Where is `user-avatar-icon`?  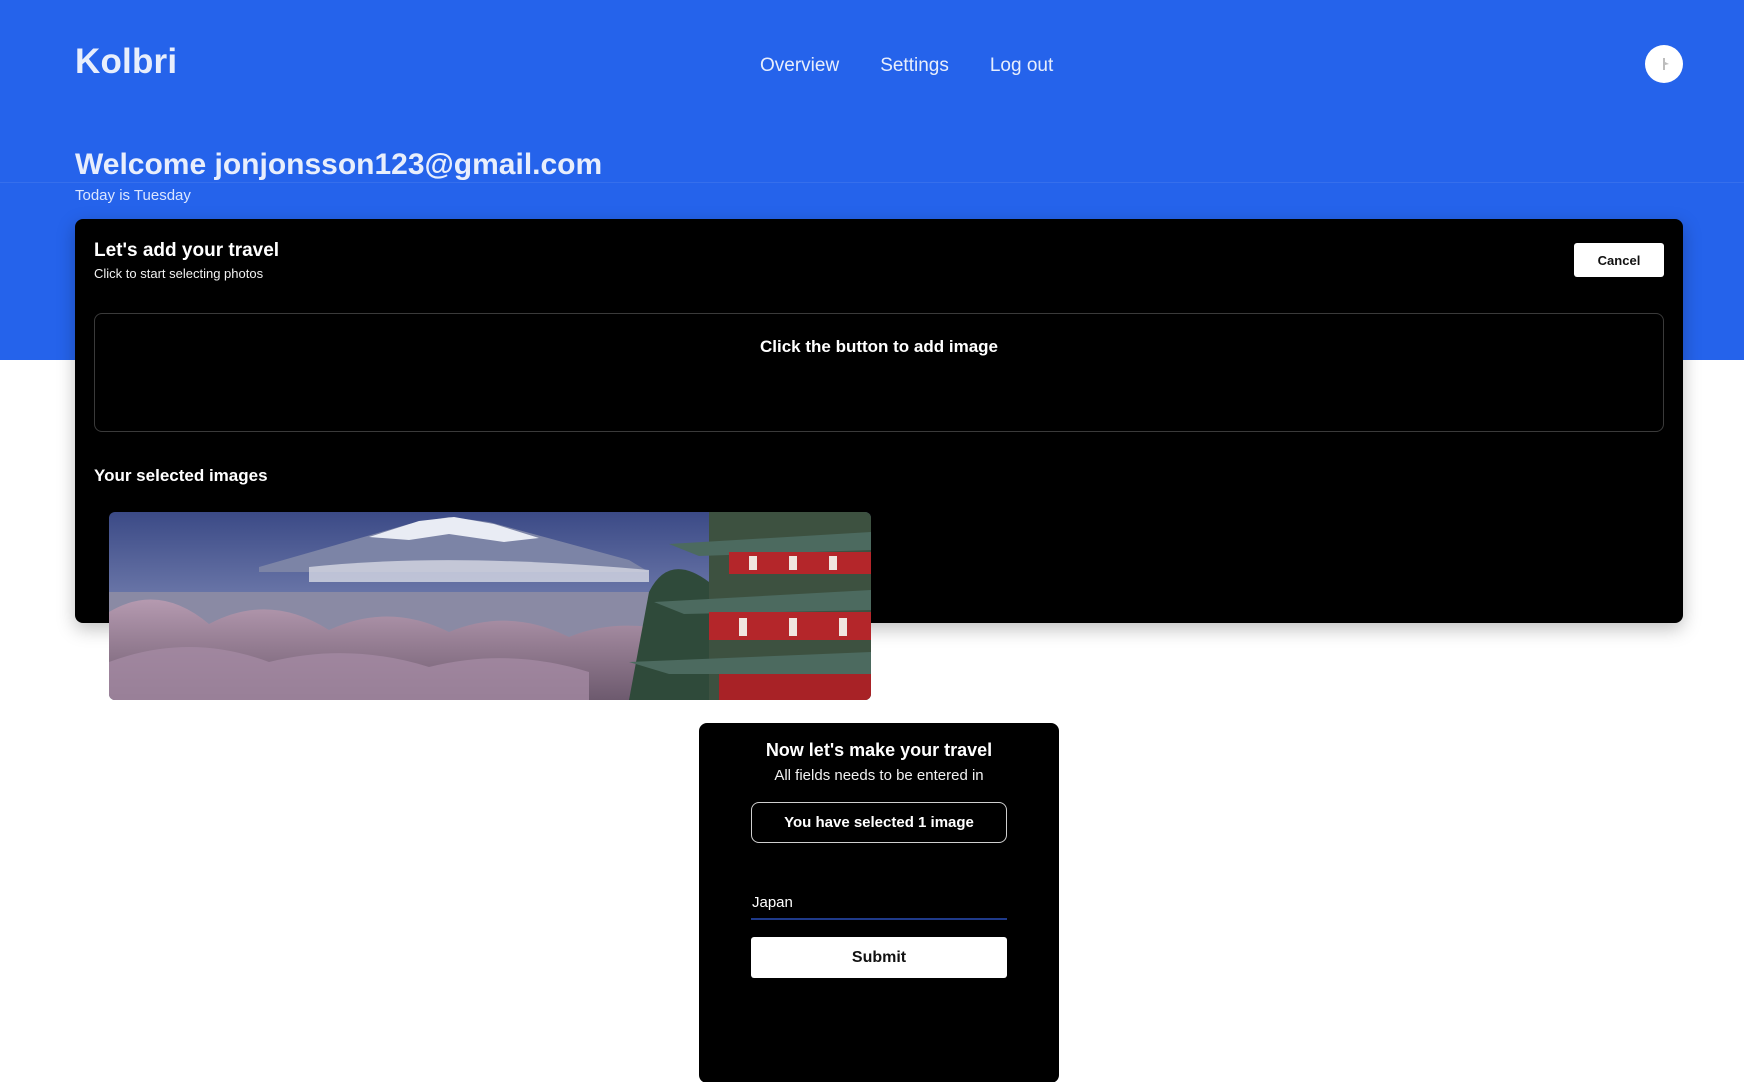 user-avatar-icon is located at coordinates (1666, 64).